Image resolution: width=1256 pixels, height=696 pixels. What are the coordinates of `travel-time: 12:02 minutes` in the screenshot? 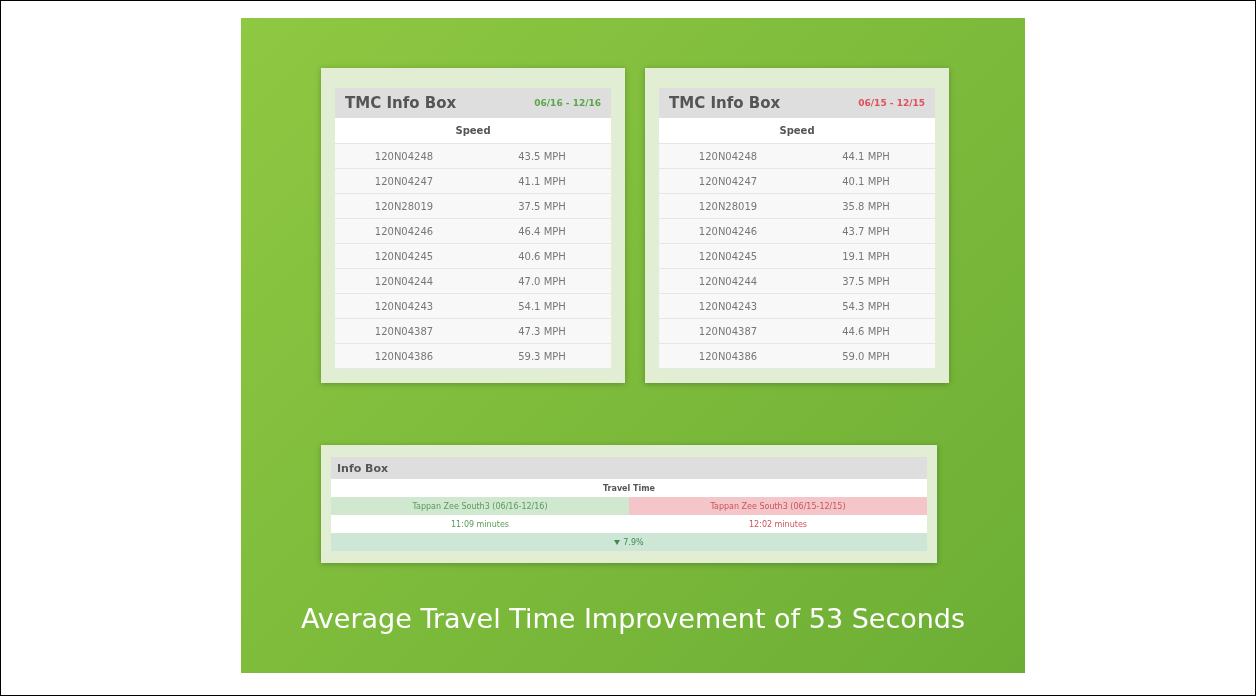 It's located at (778, 524).